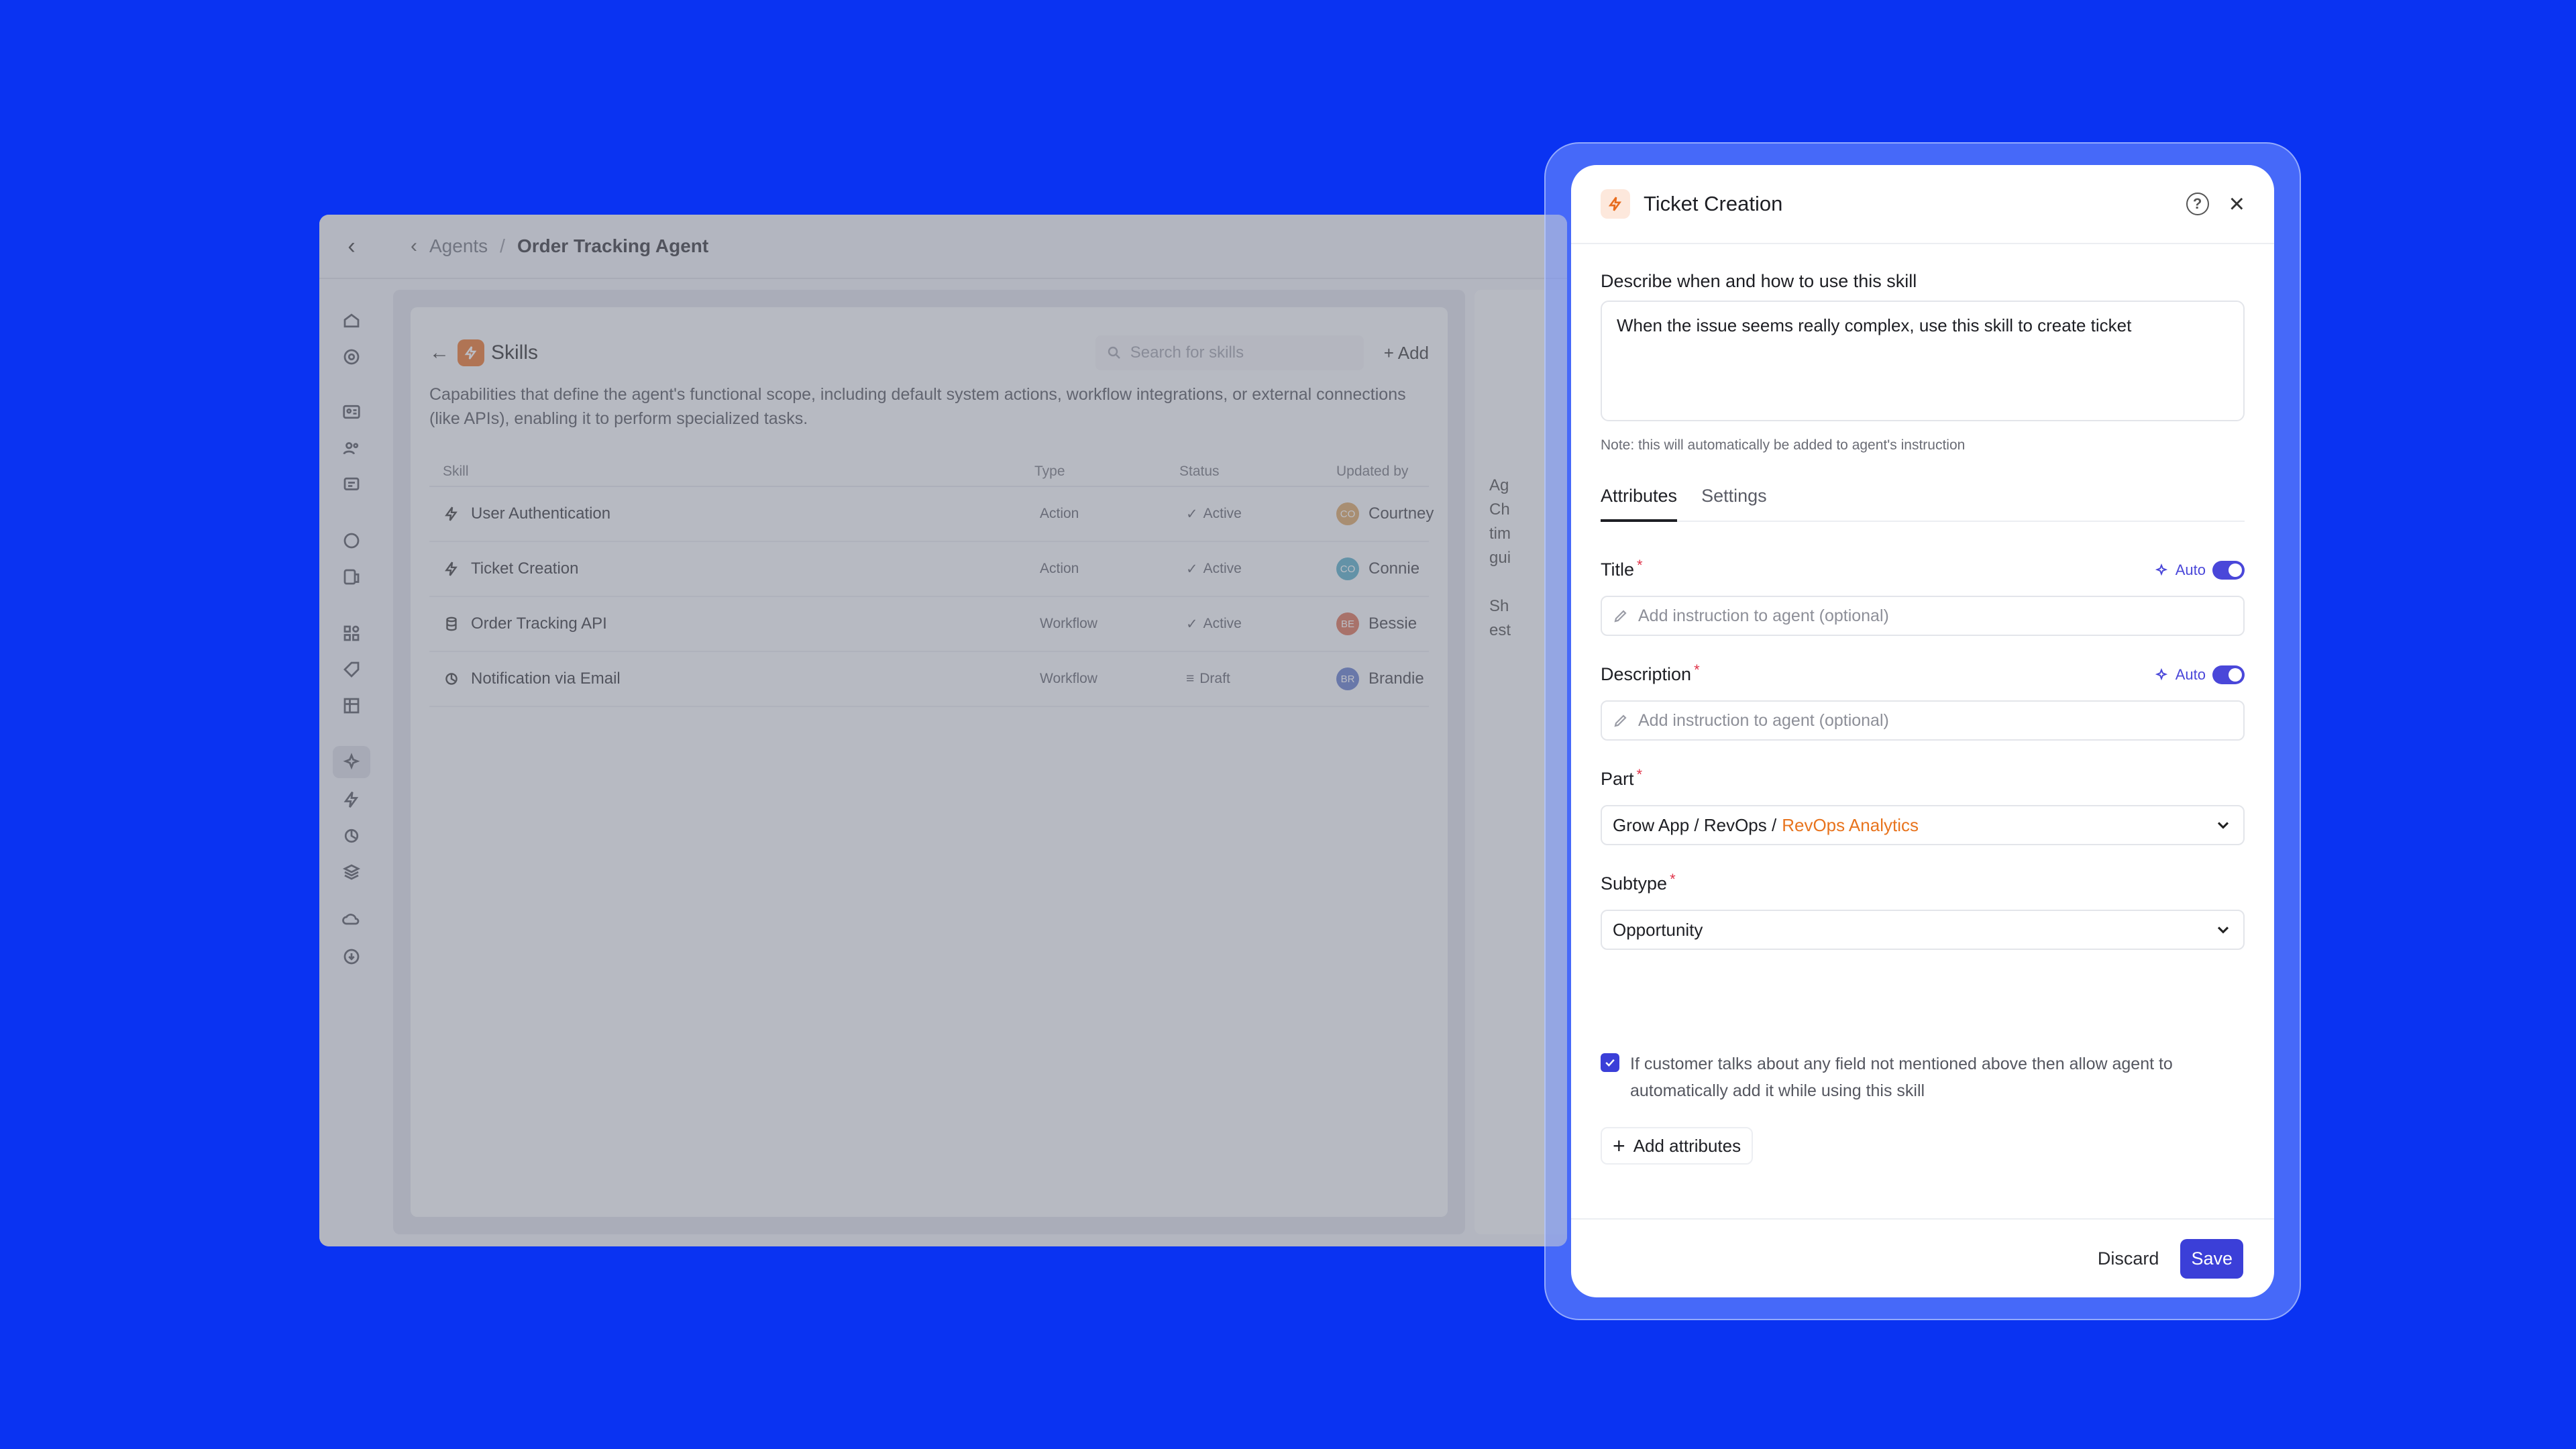 The height and width of the screenshot is (1449, 2576). Describe the element at coordinates (1347, 678) in the screenshot. I see `avatar: BR` at that location.